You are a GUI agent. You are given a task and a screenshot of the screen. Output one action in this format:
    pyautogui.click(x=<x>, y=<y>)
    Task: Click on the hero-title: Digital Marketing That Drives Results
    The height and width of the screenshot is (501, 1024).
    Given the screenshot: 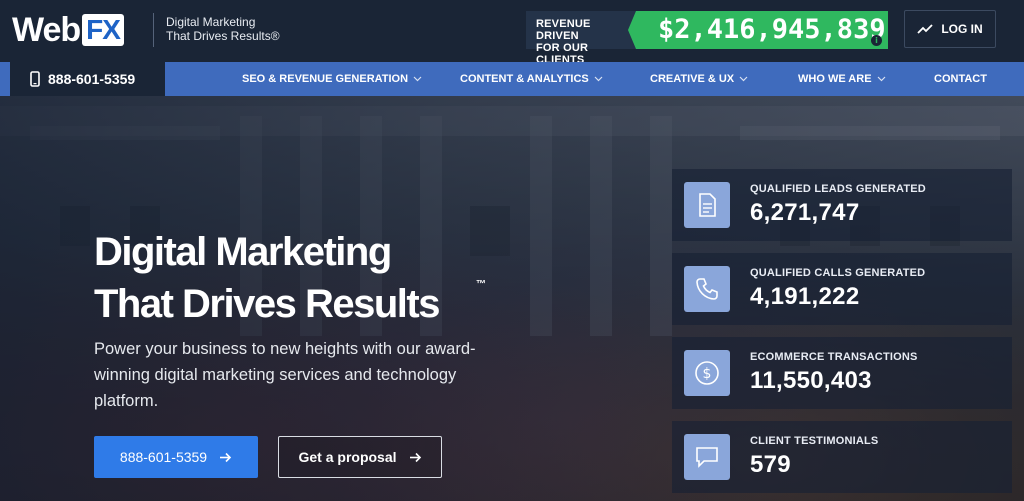 What is the action you would take?
    pyautogui.click(x=324, y=278)
    